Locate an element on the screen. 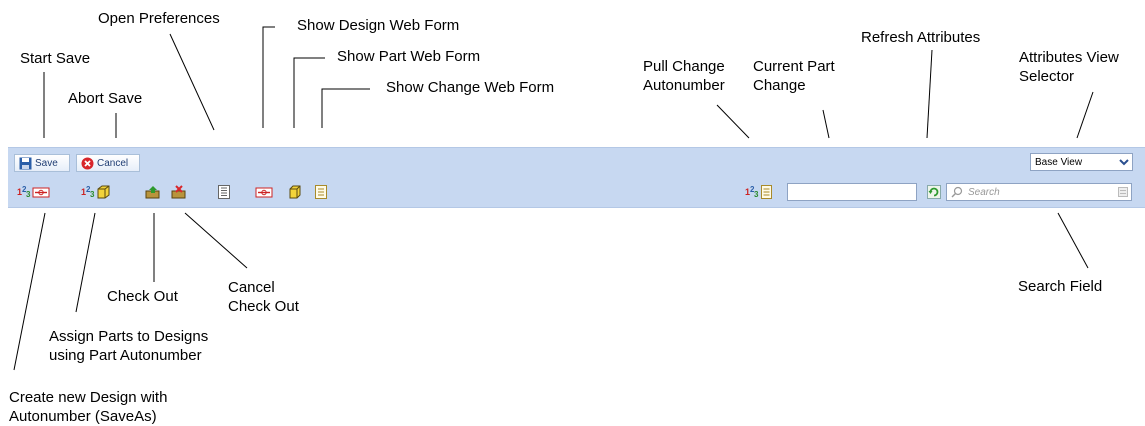 The image size is (1145, 426). check-out-icon is located at coordinates (152, 192).